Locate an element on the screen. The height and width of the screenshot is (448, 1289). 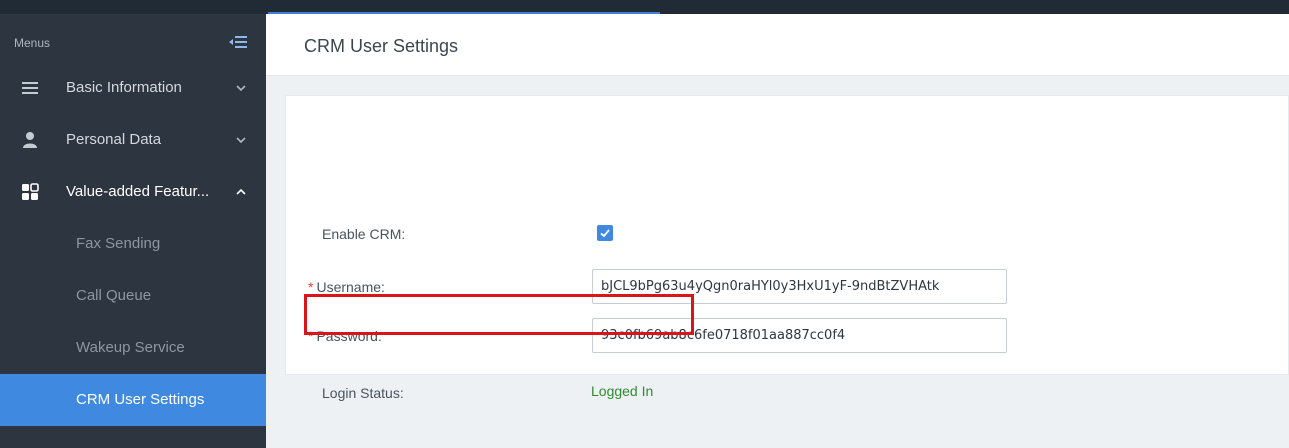
sidebar-subitem-crm-user-settings: CRM User Settings is located at coordinates (133, 400).